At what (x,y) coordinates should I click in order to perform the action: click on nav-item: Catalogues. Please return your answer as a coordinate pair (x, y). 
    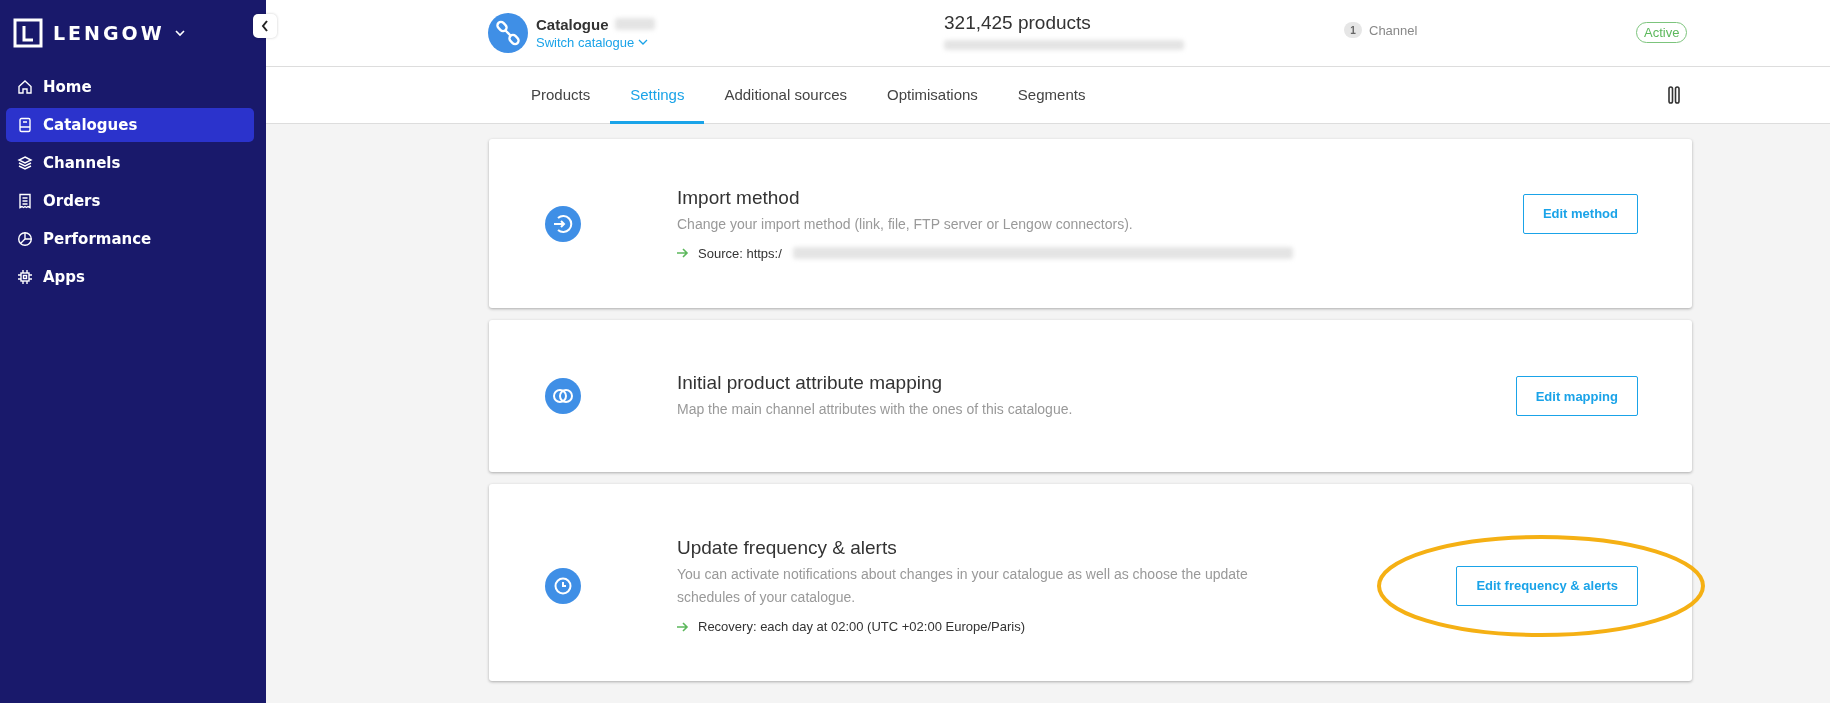
    Looking at the image, I should click on (130, 125).